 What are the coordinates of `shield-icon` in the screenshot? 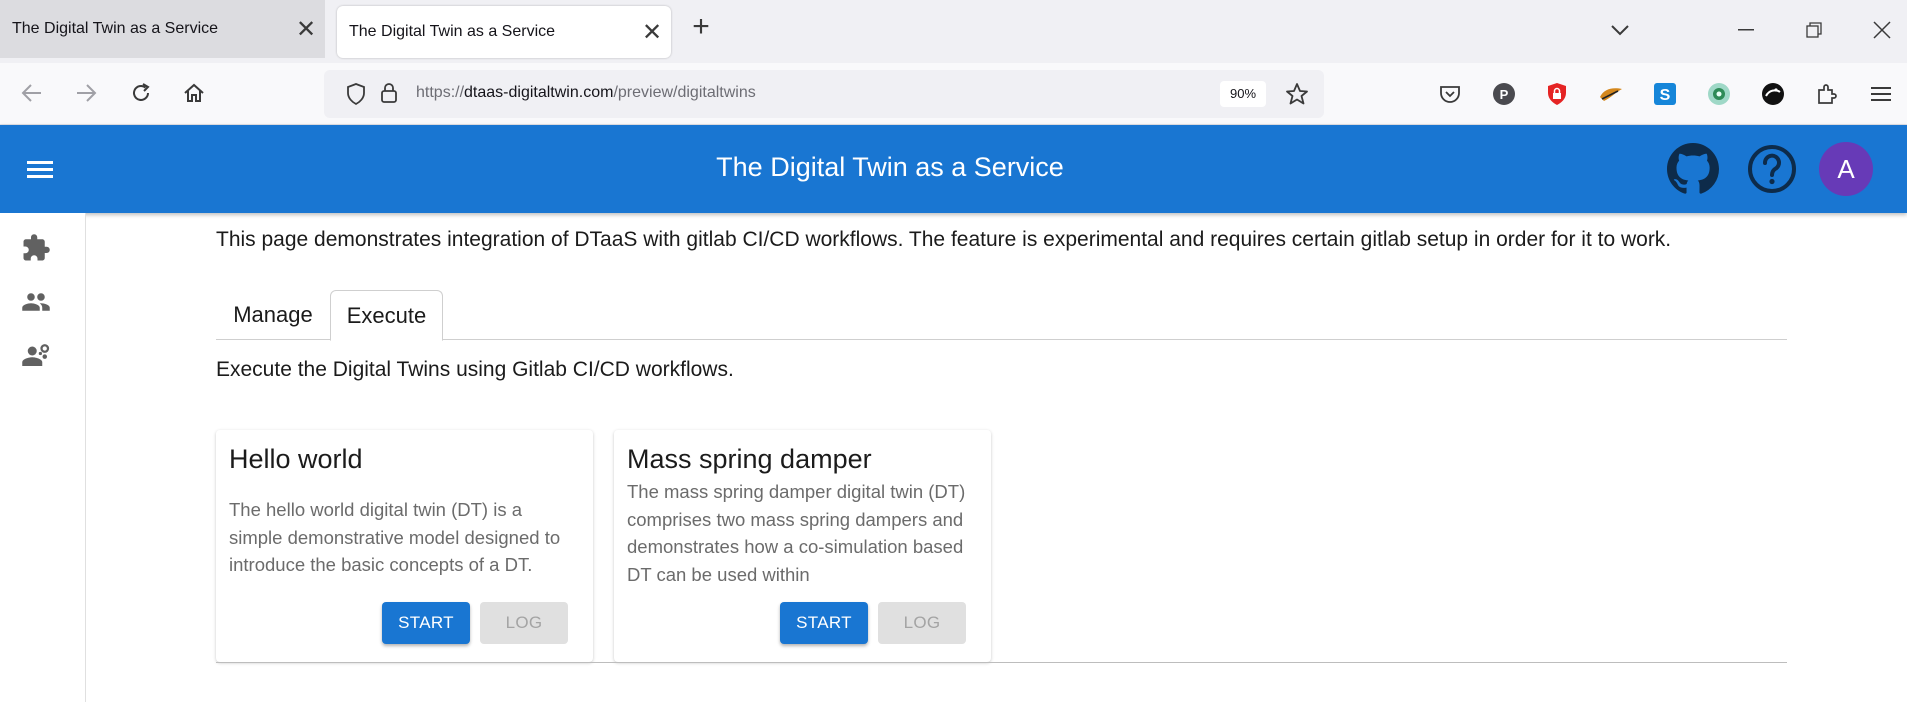 It's located at (356, 96).